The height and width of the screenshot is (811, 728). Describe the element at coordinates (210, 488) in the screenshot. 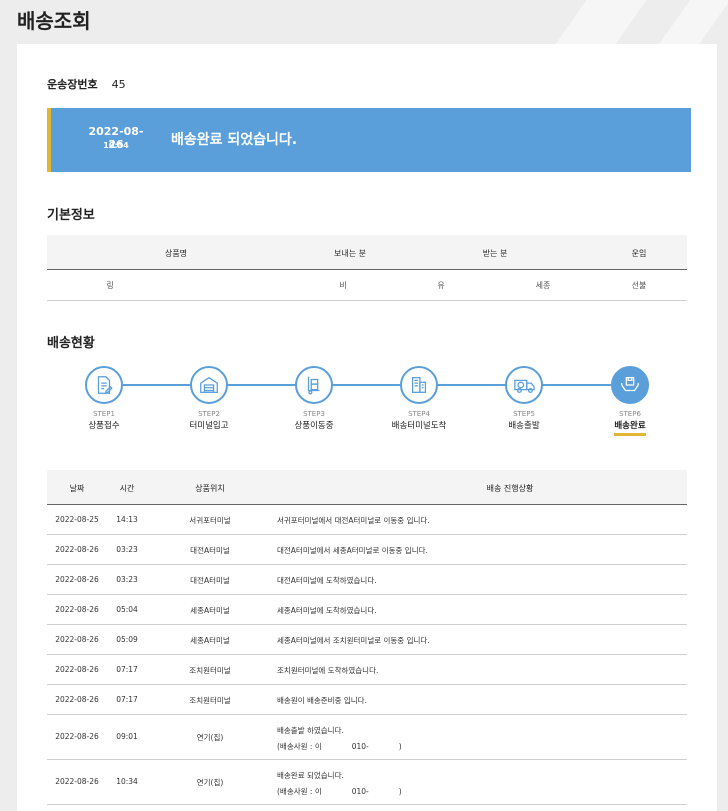

I see `header-location: 상품위치` at that location.